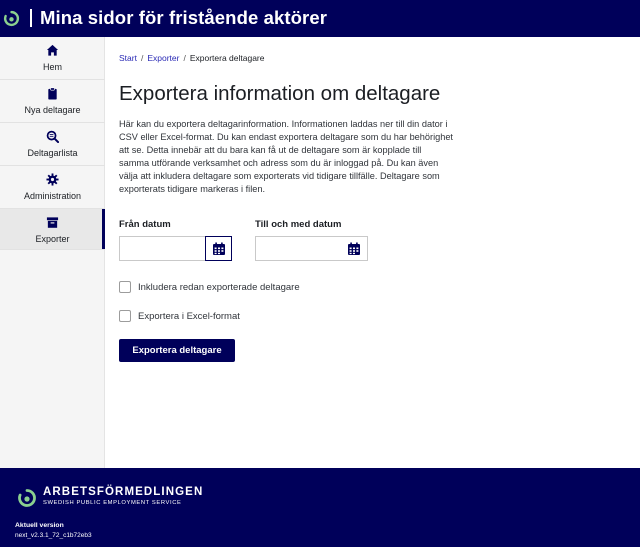  What do you see at coordinates (298, 224) in the screenshot?
I see `to-date-label: Till och med datum` at bounding box center [298, 224].